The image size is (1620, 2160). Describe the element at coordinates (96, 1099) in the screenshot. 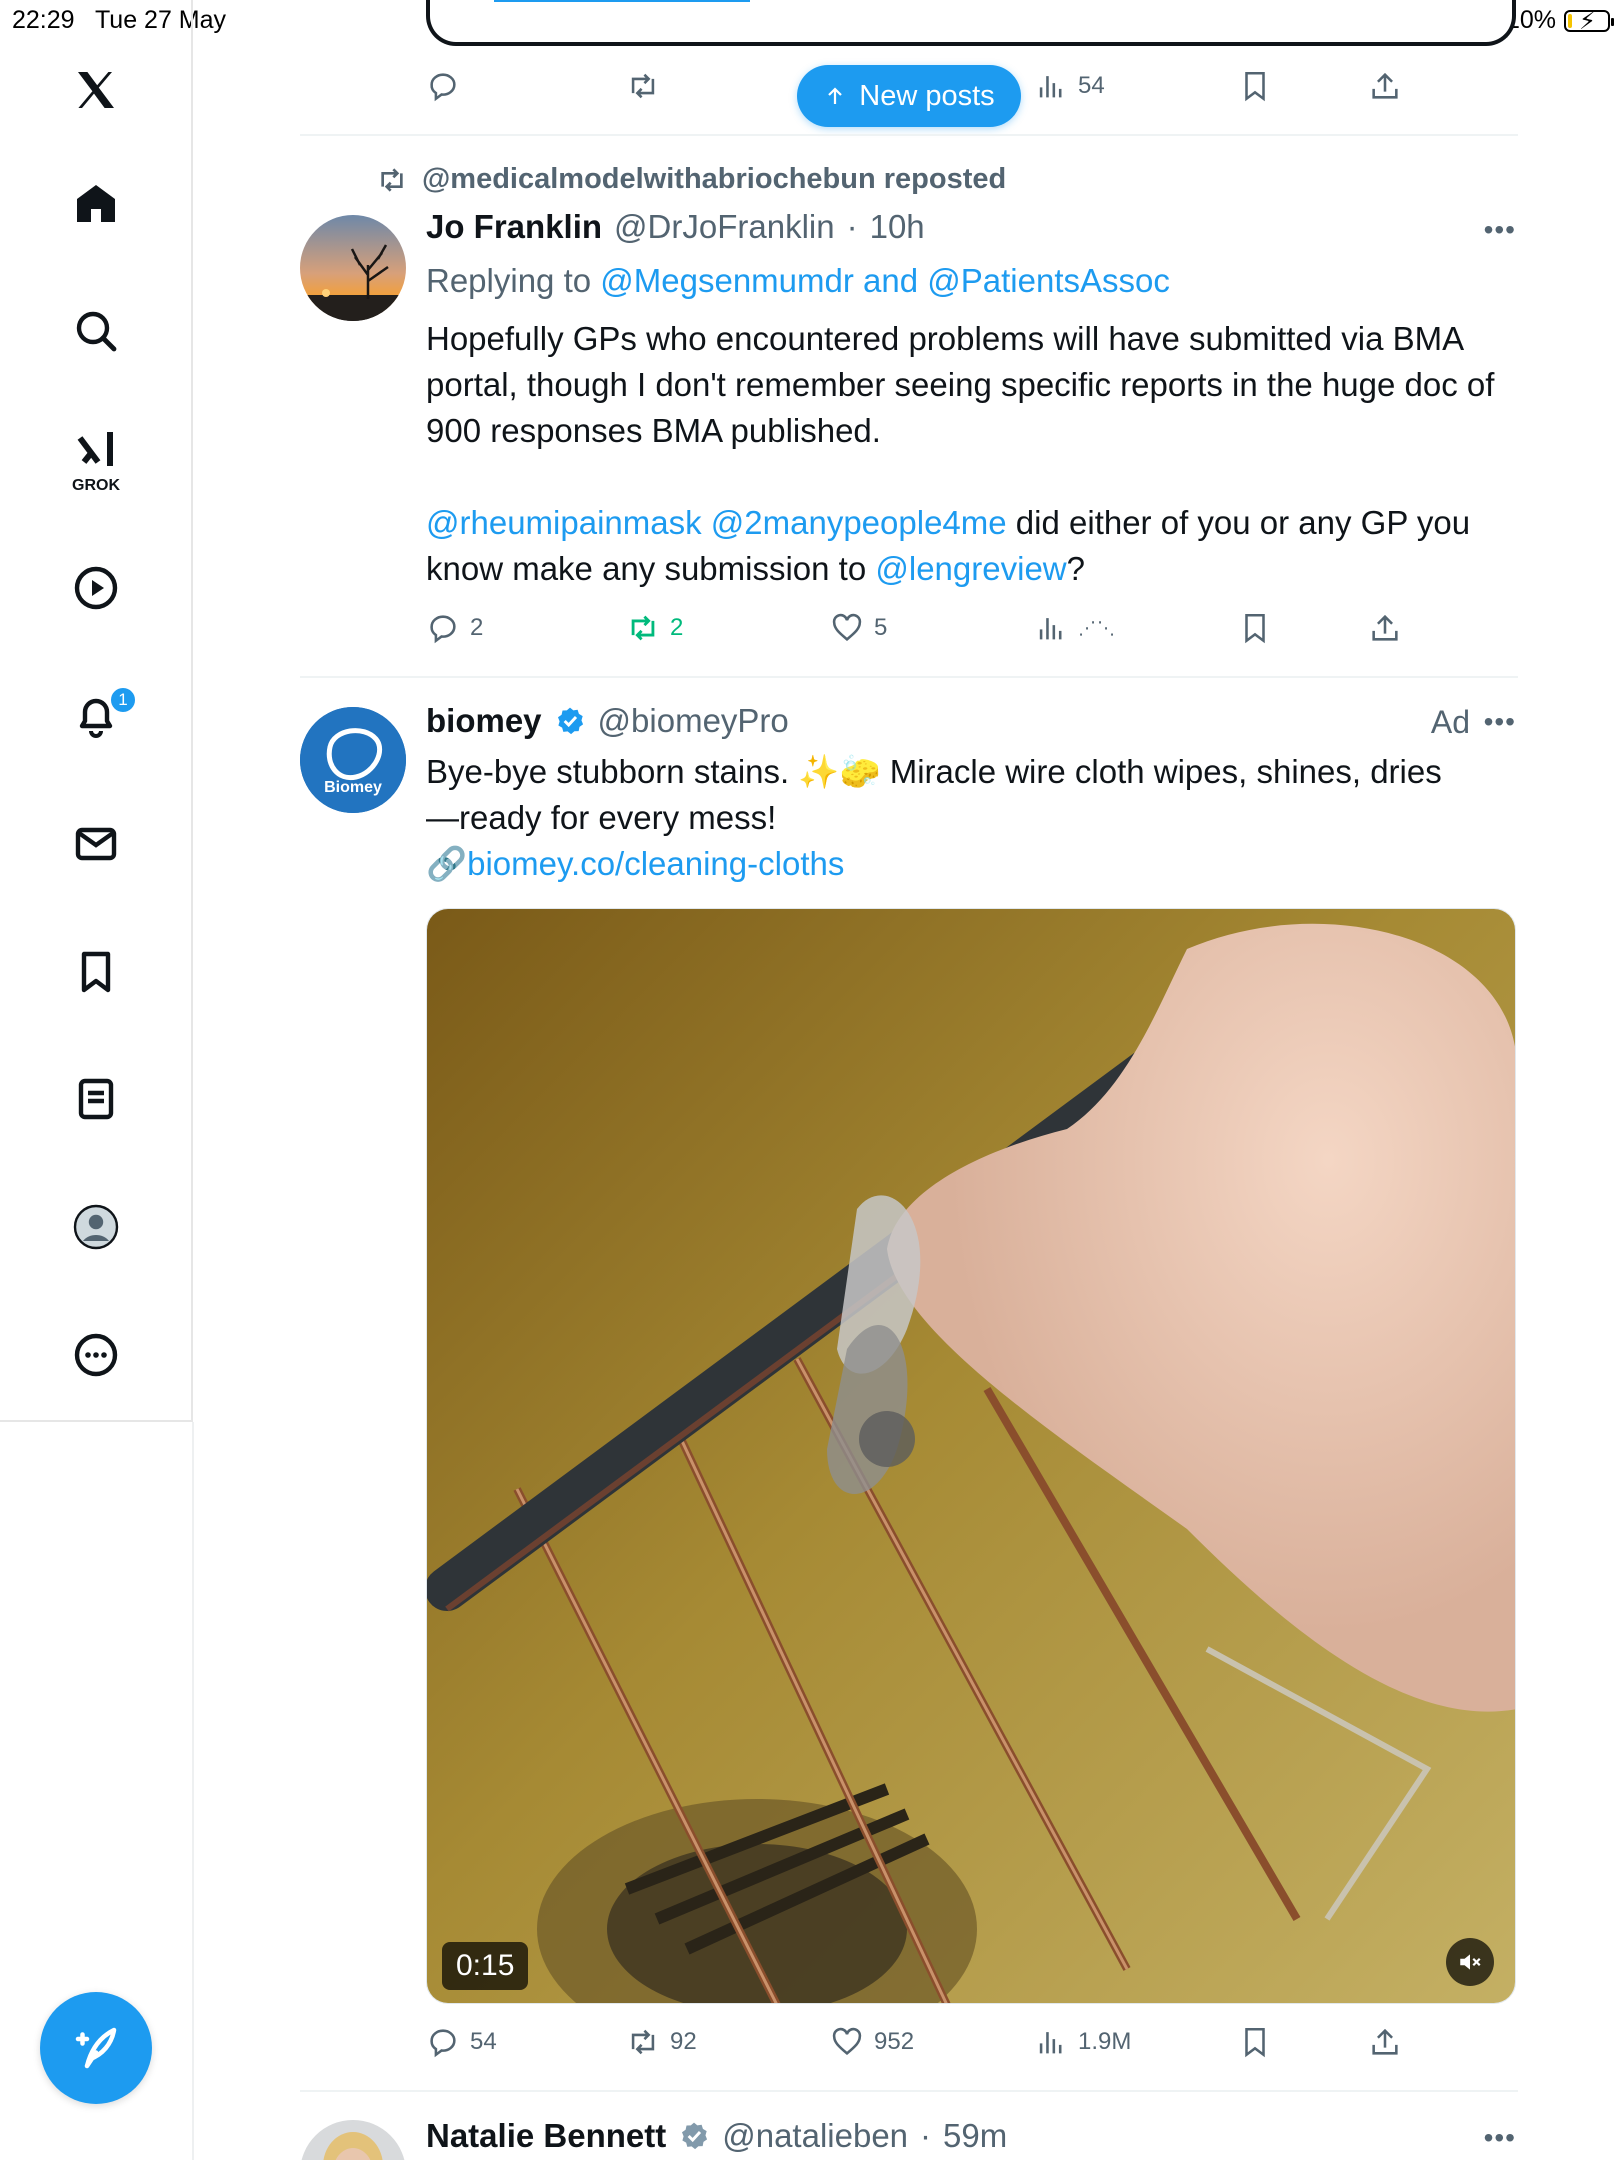

I see `list-icon` at that location.